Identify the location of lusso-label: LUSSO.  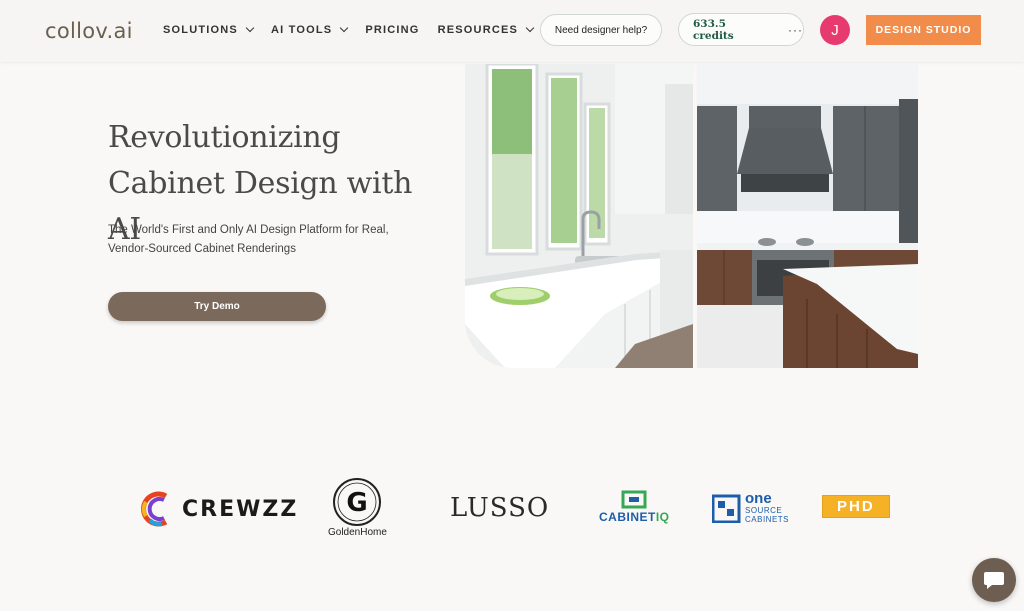
(500, 508).